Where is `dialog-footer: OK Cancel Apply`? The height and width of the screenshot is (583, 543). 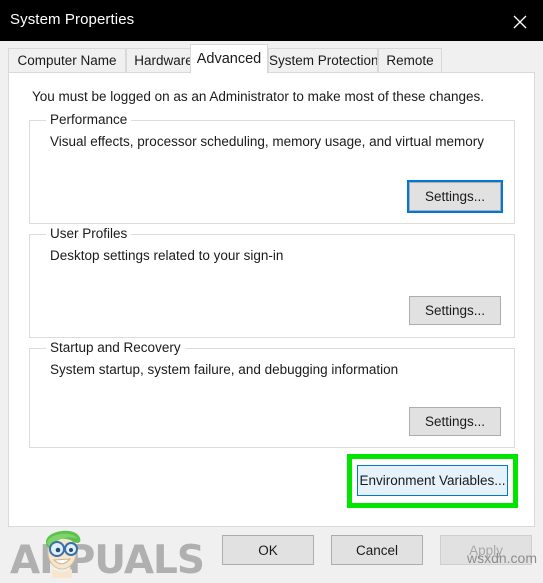
dialog-footer: OK Cancel Apply is located at coordinates (271, 549).